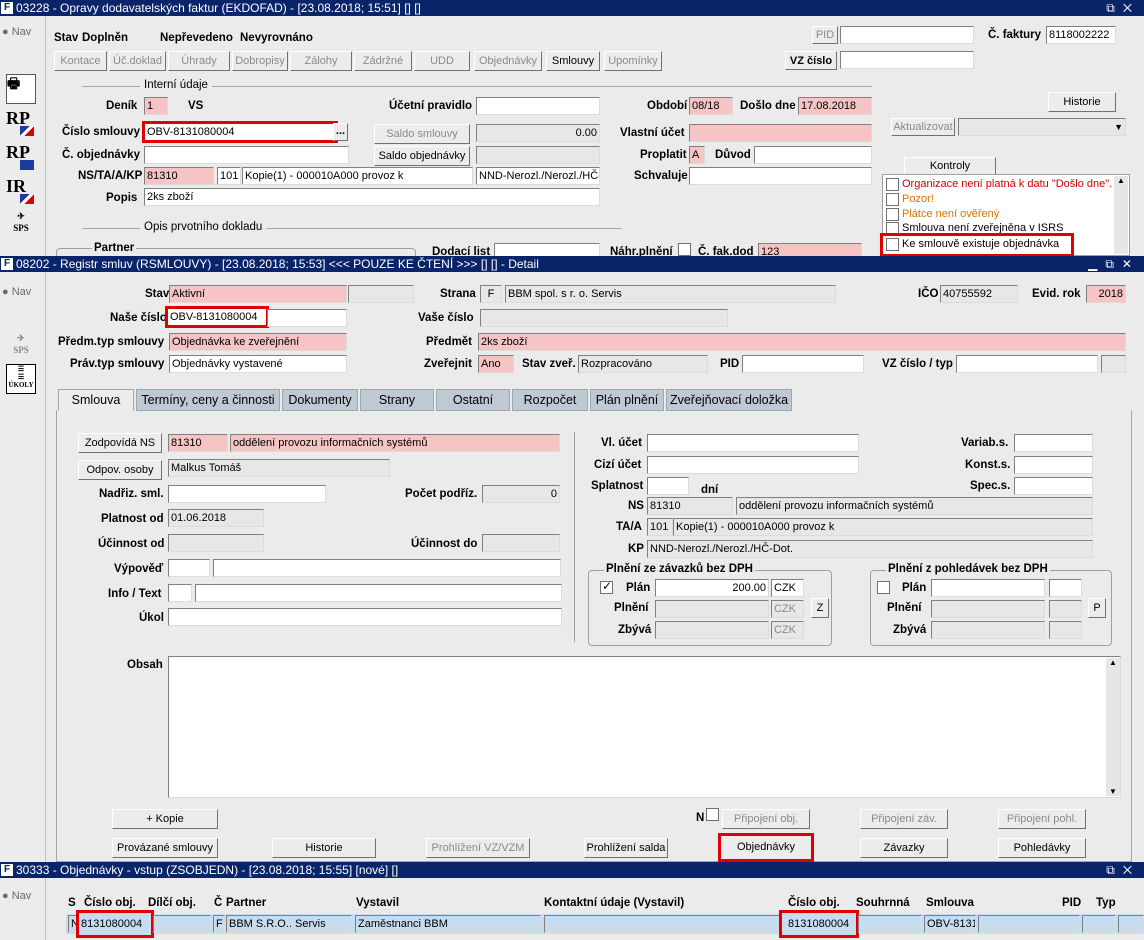 This screenshot has width=1144, height=940. Describe the element at coordinates (182, 924) in the screenshot. I see `row-partial-order-cell` at that location.